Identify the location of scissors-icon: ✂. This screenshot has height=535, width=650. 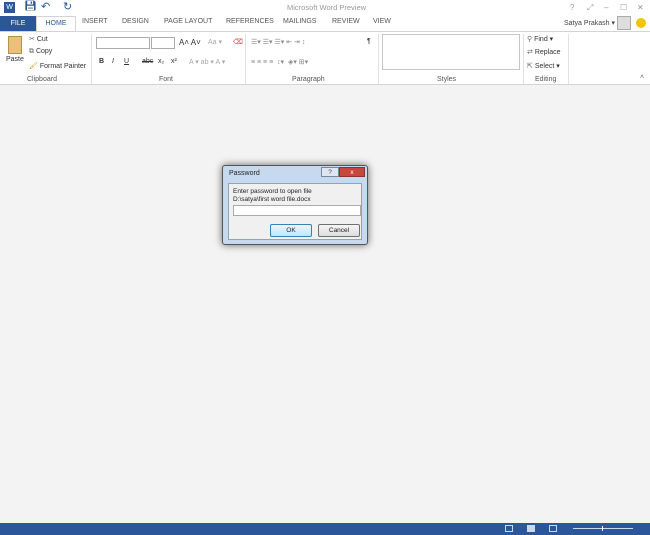
(32, 39).